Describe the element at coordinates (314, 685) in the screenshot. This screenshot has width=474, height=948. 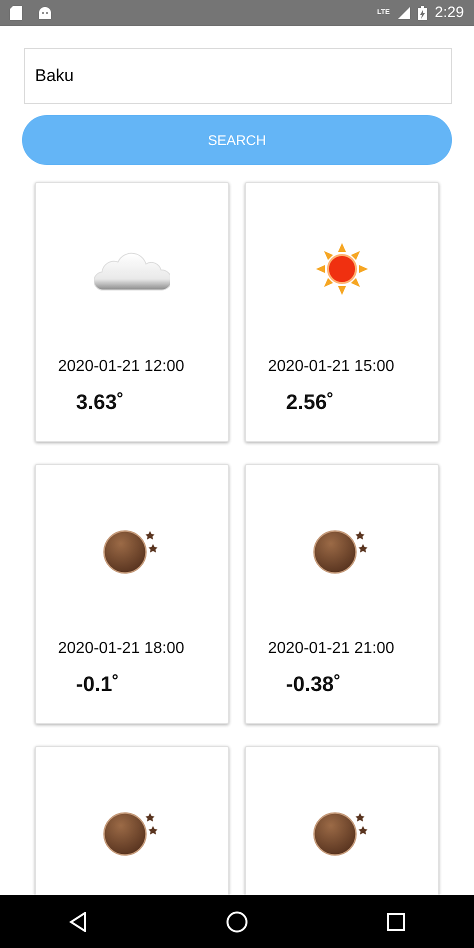
I see `temperature: -0.38˚` at that location.